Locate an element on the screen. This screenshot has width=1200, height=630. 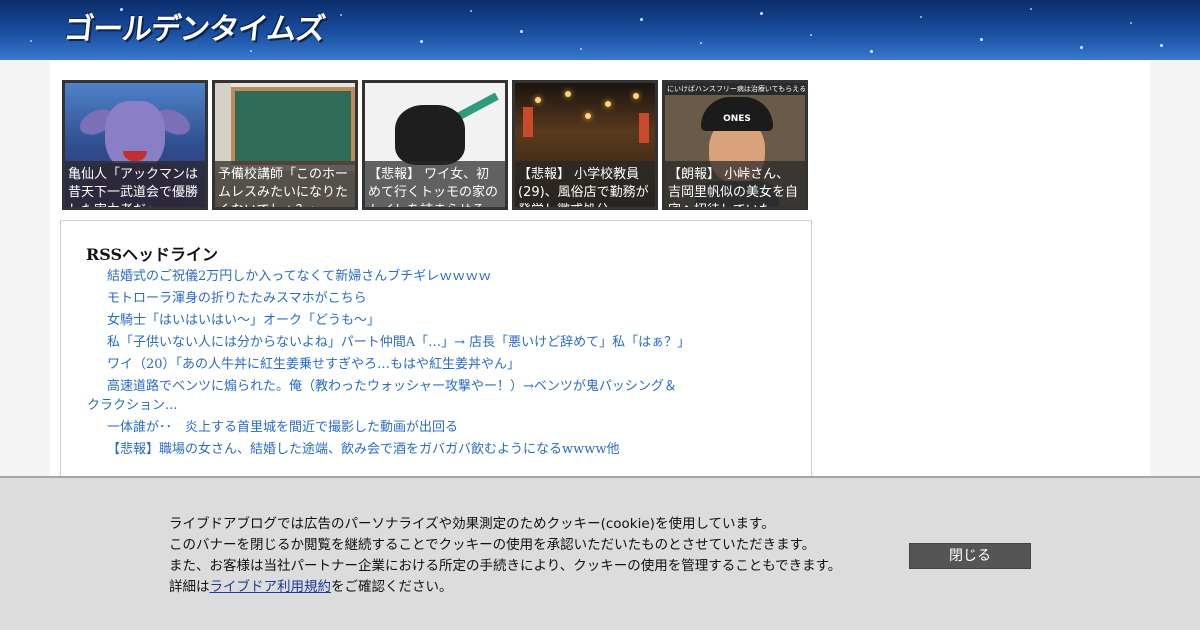
rss-item-link: ワイ（20）「あの人牛丼に紅生姜乗せすぎやろ…もはや紅生姜丼やん」 is located at coordinates (387, 364).